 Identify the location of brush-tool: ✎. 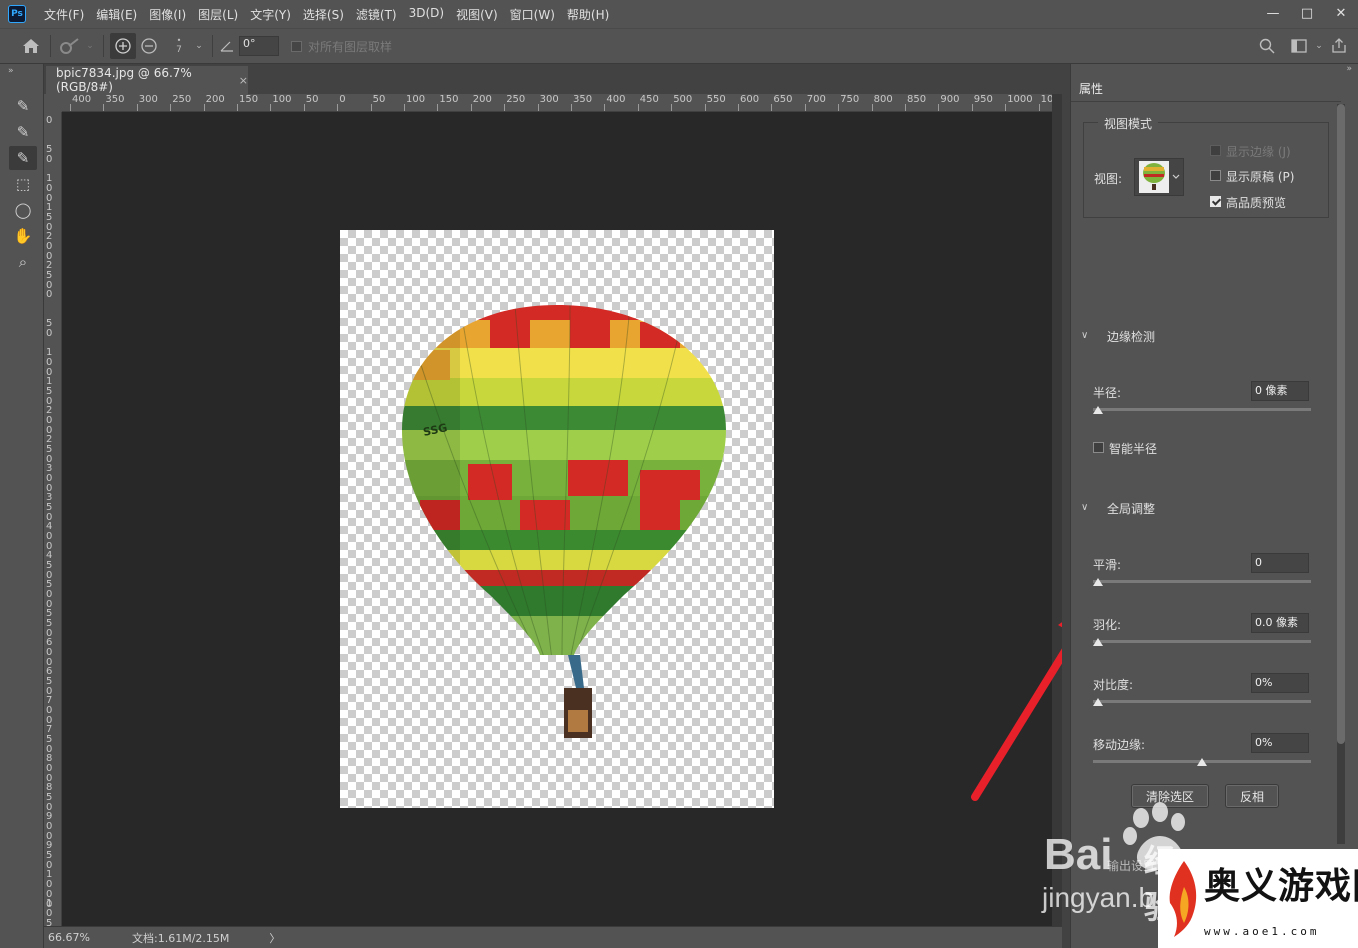
(23, 158).